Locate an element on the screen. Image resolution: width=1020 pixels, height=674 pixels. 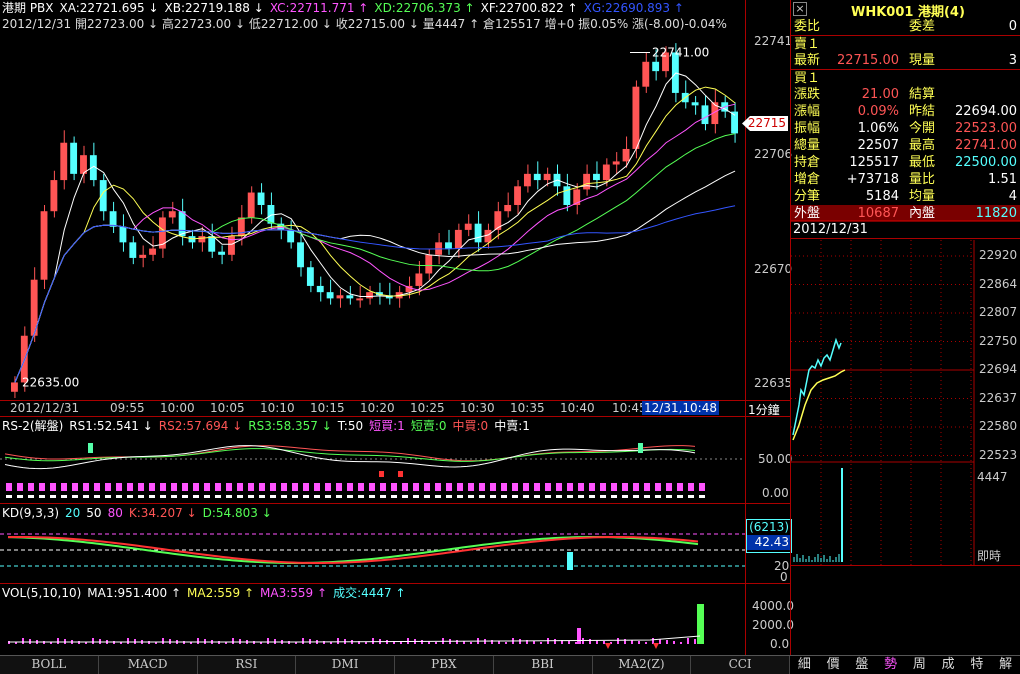
mini-price-tick: 22523 is located at coordinates (998, 454).